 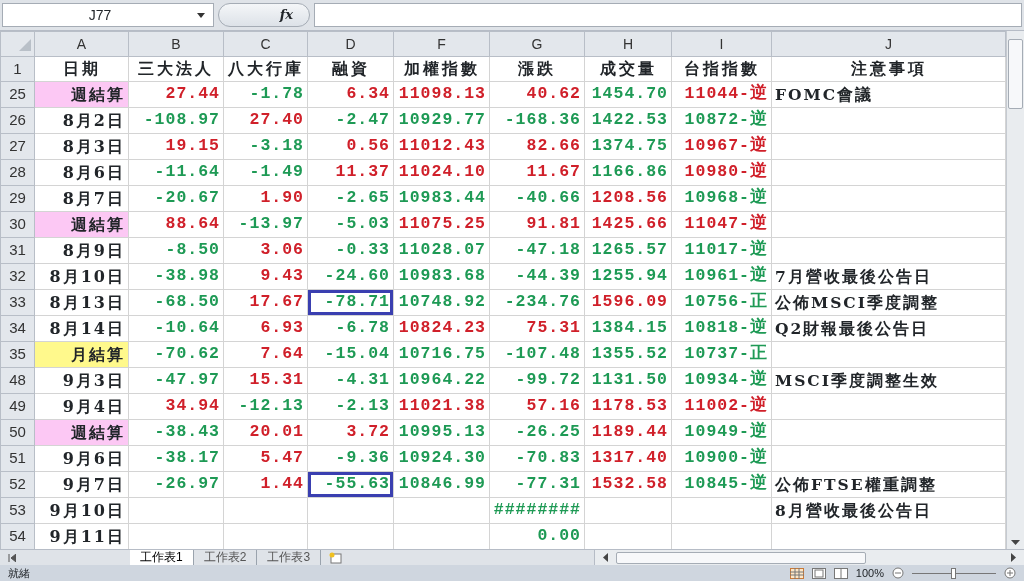 I want to click on column-header: C, so click(x=265, y=44).